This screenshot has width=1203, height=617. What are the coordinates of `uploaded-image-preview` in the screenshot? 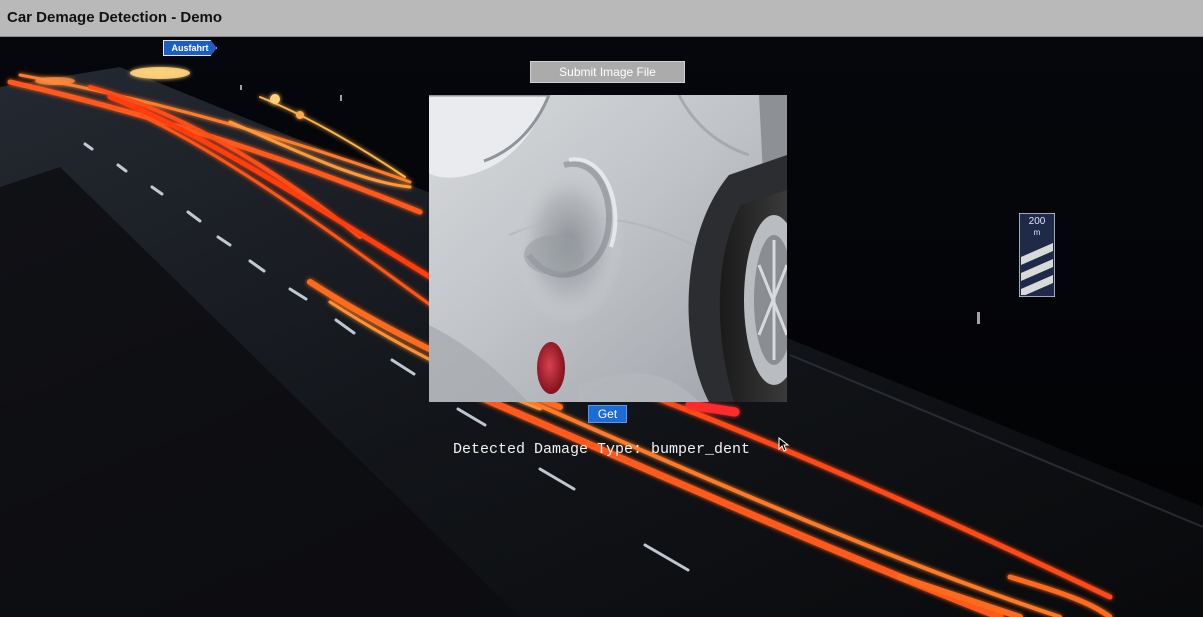 It's located at (608, 248).